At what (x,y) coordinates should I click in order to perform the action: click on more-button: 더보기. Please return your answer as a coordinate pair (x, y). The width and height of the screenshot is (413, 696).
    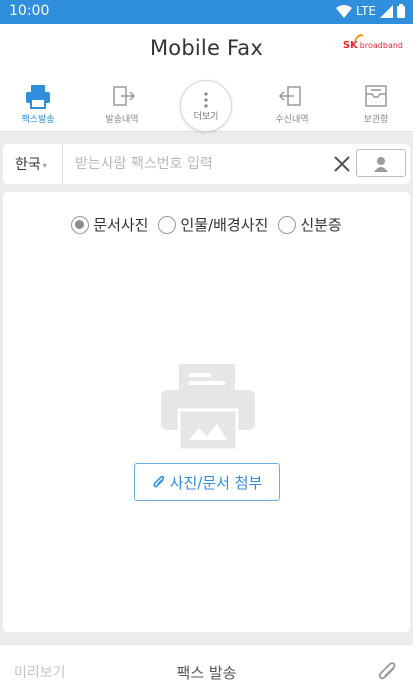
    Looking at the image, I should click on (206, 106).